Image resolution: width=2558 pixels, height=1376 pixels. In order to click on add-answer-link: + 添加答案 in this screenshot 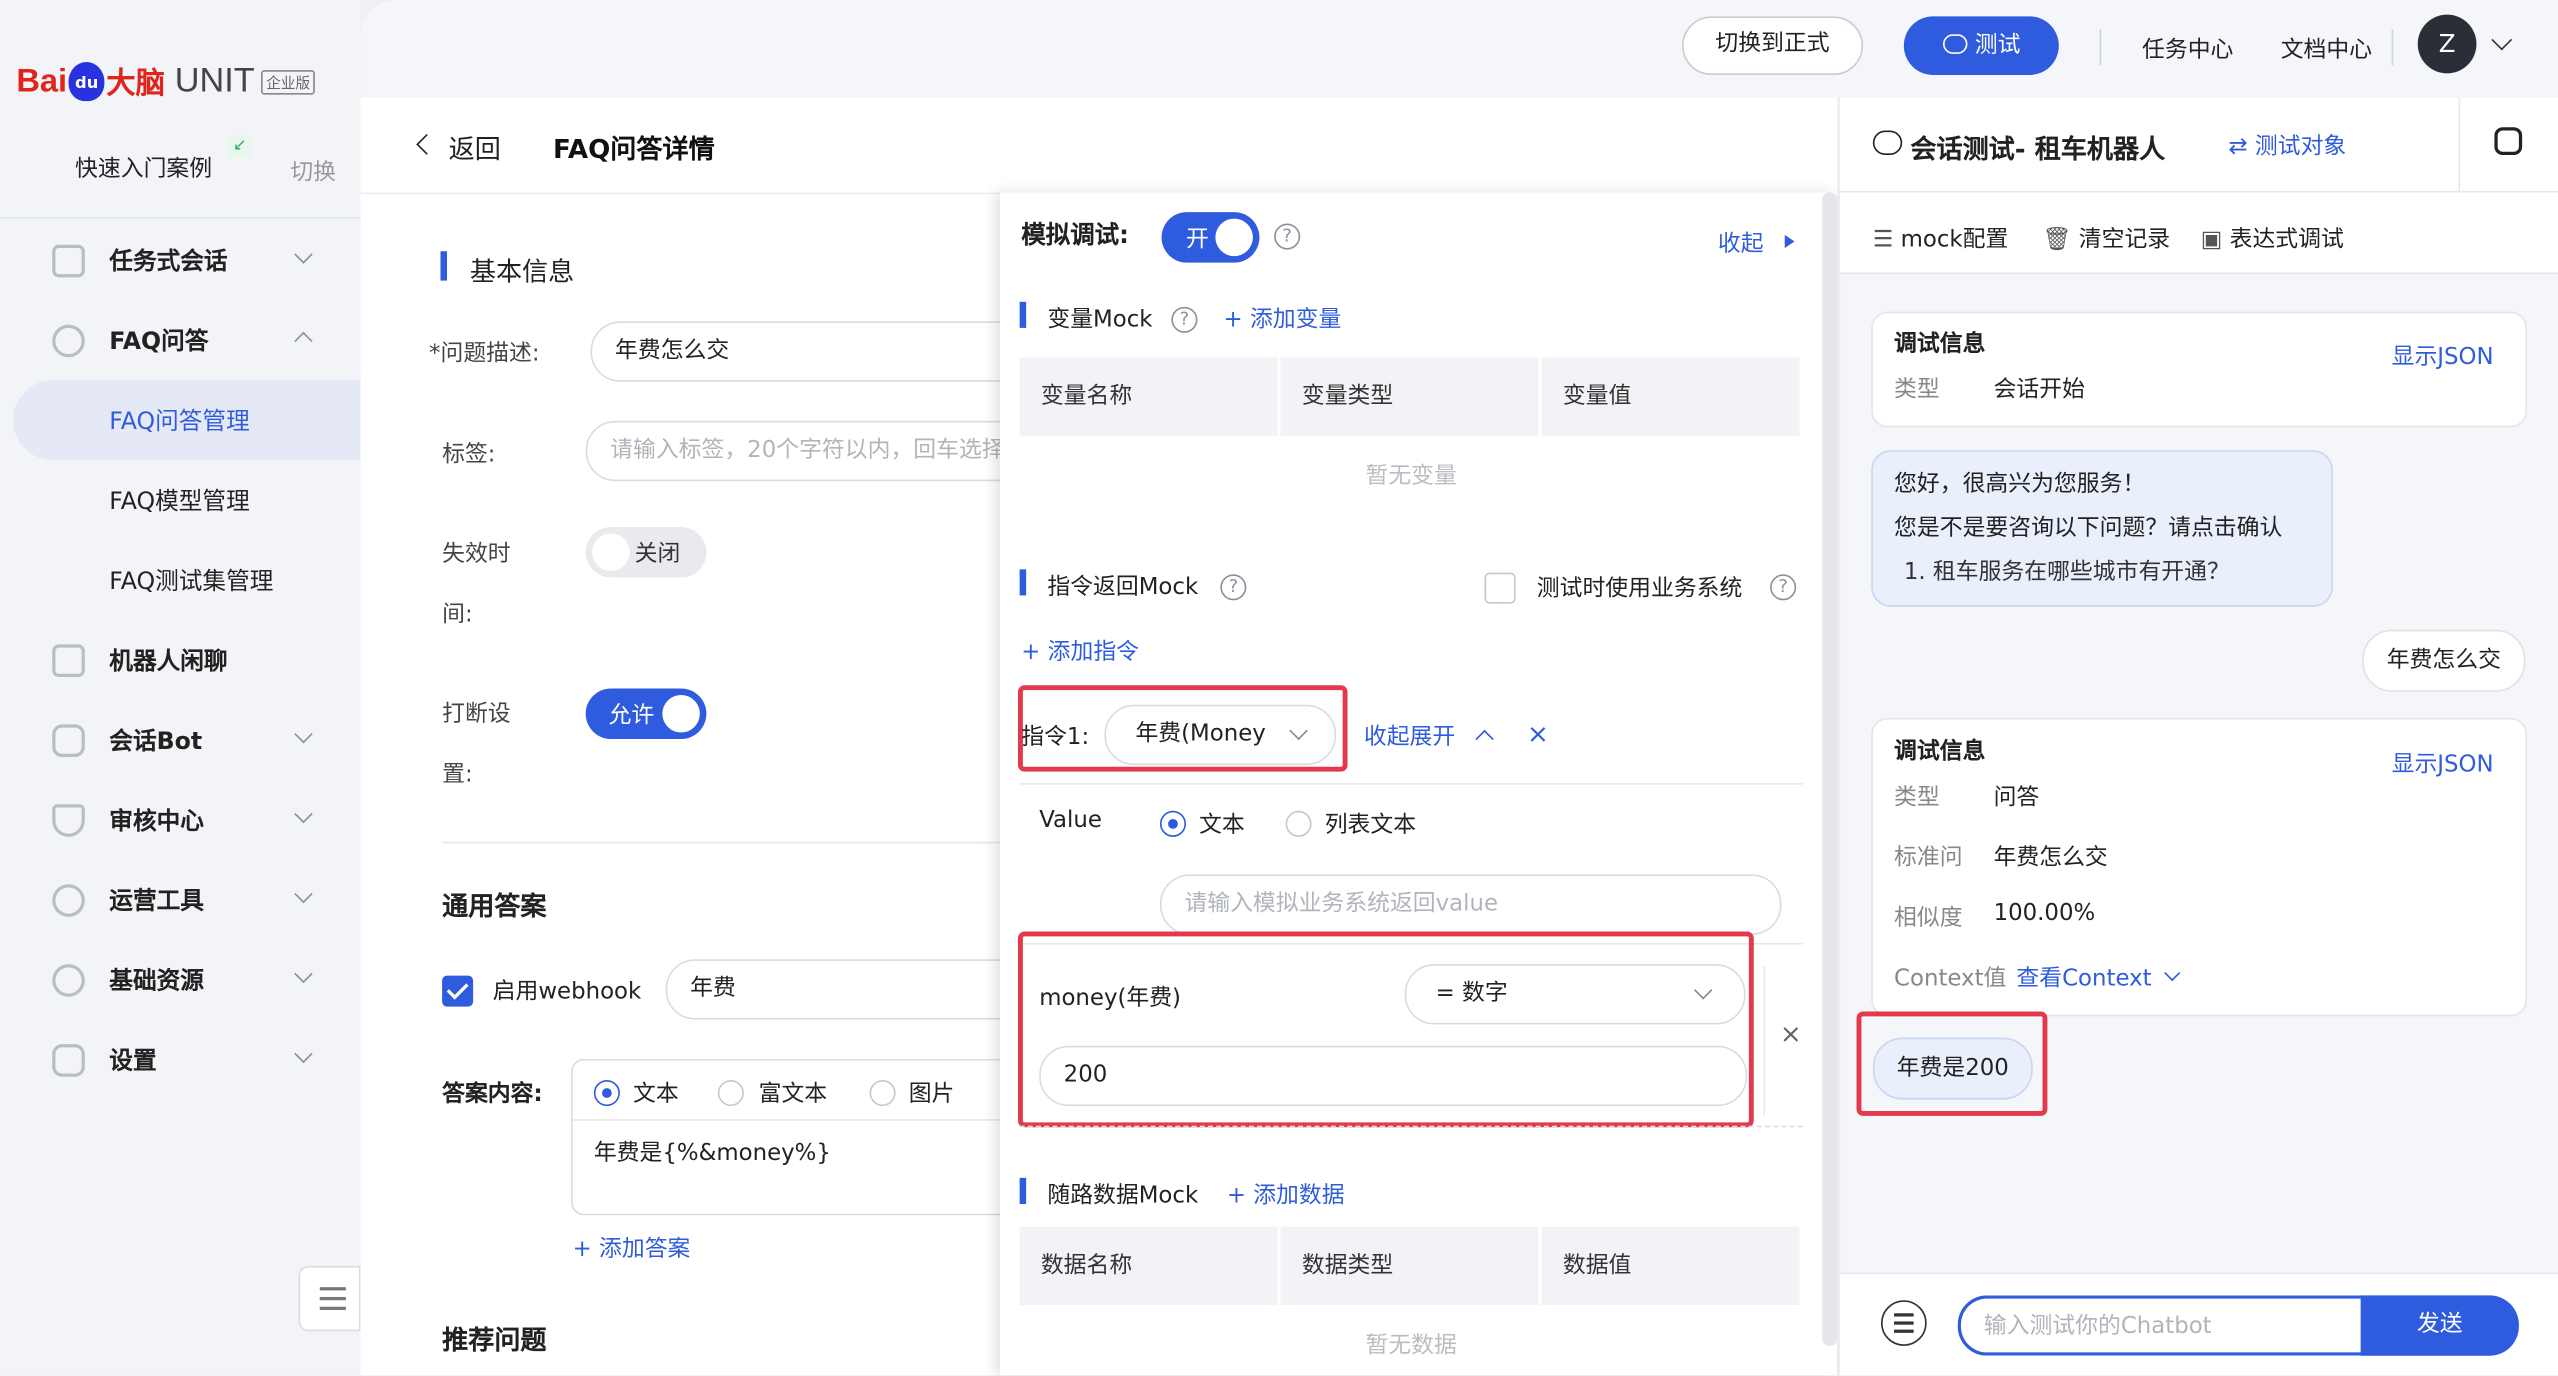, I will do `click(632, 1248)`.